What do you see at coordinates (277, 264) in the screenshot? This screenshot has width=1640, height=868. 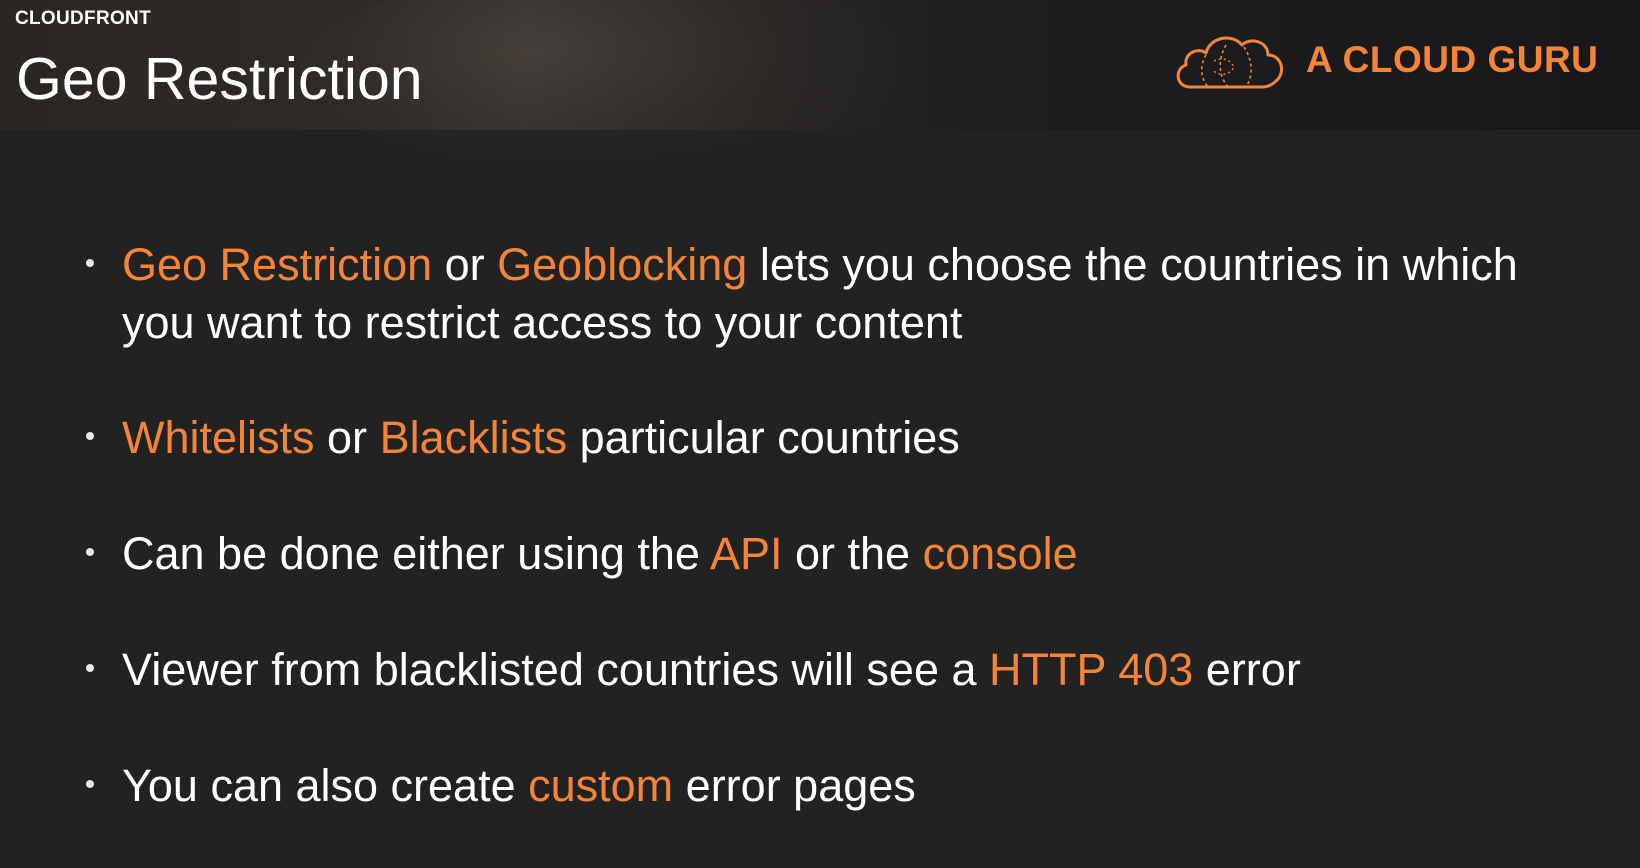 I see `highlight-term: Geo Restriction` at bounding box center [277, 264].